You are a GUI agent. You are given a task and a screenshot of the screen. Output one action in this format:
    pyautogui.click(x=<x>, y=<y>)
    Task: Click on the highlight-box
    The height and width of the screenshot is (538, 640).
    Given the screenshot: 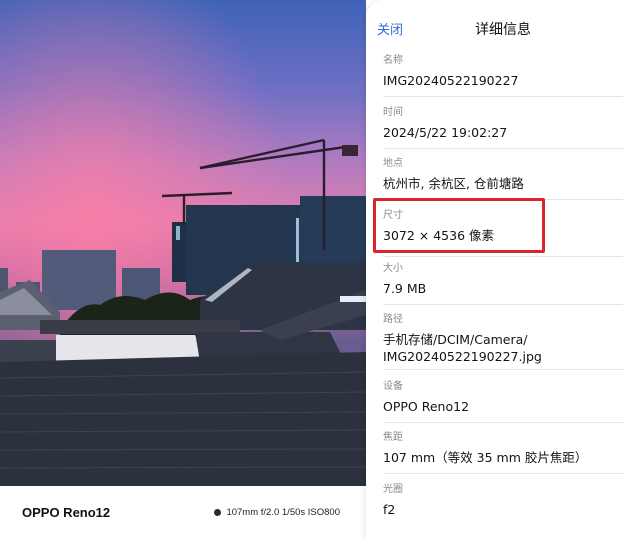 What is the action you would take?
    pyautogui.click(x=459, y=225)
    